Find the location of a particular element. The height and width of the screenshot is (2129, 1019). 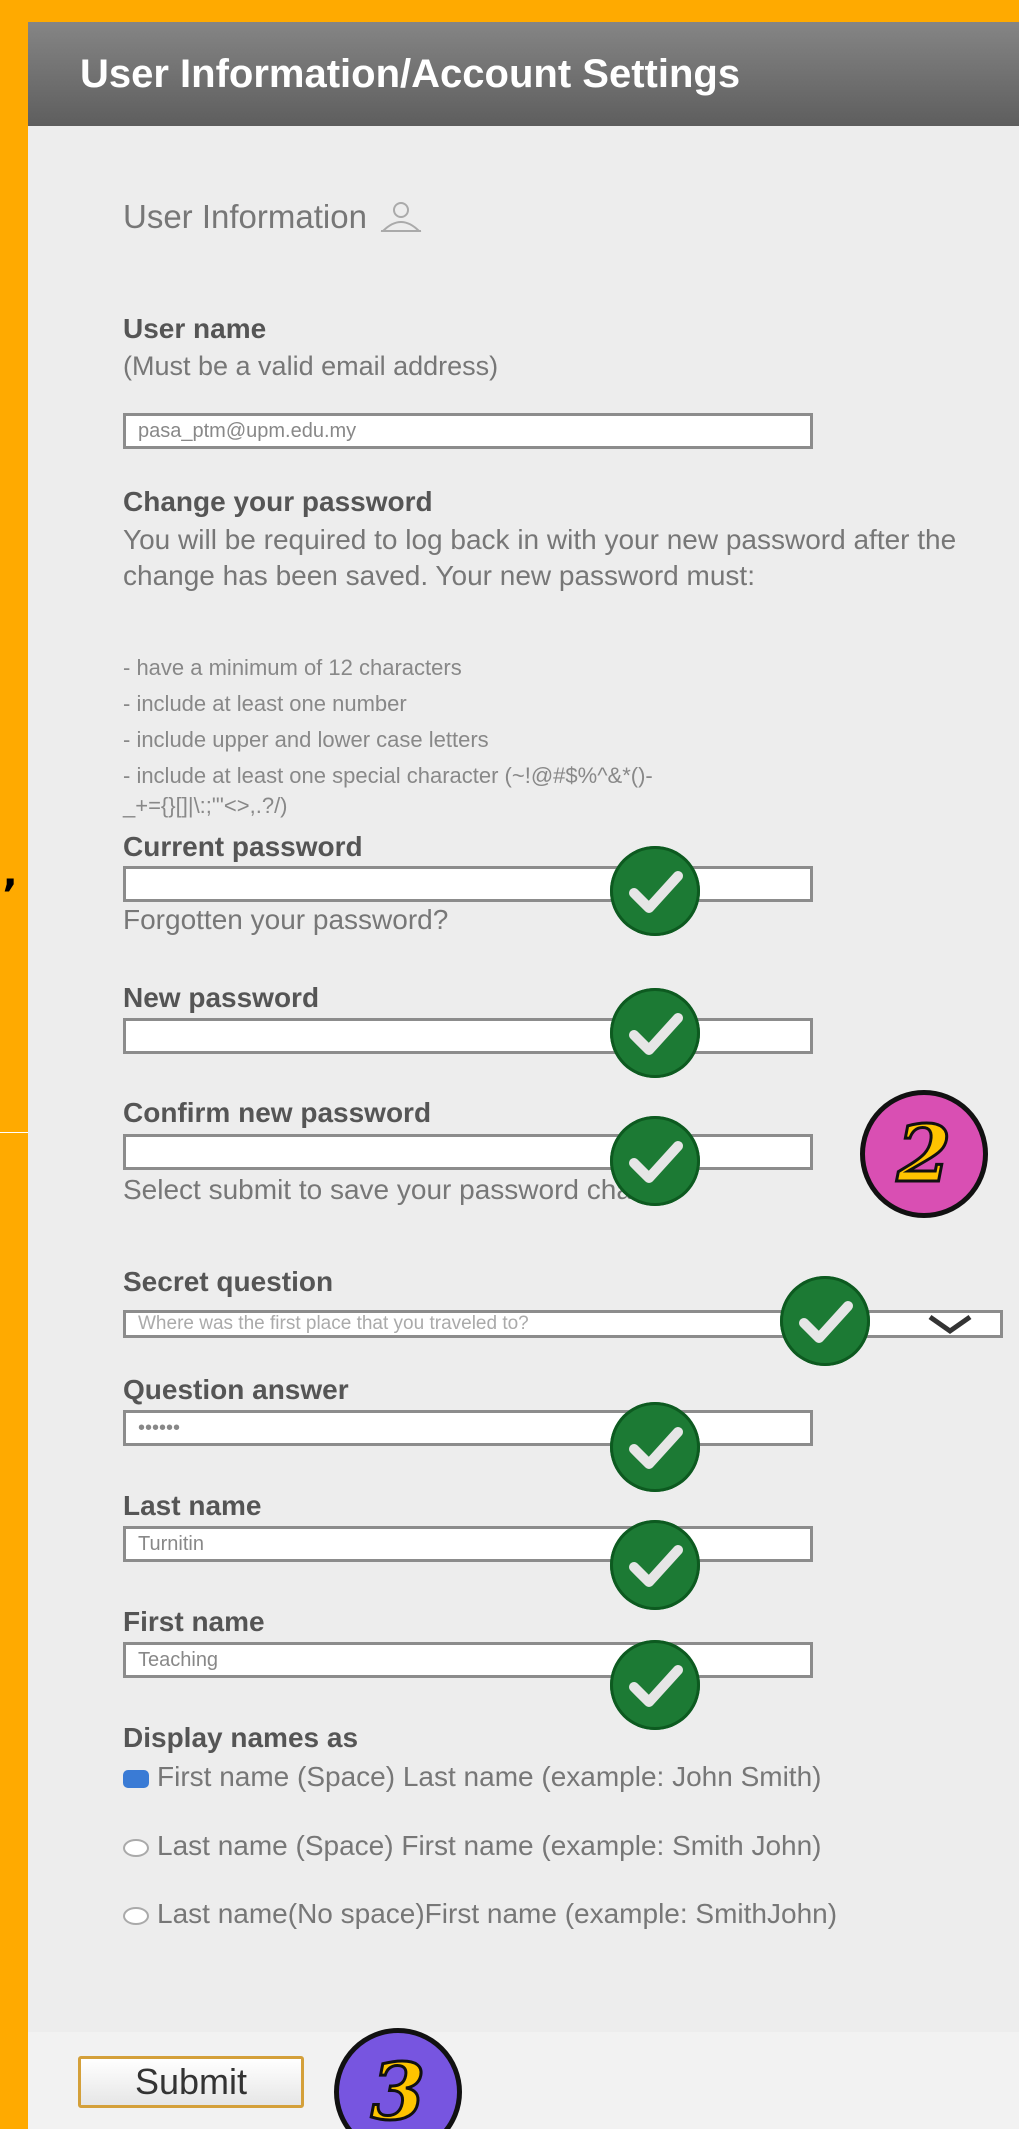

submit-button: Submit is located at coordinates (191, 2082).